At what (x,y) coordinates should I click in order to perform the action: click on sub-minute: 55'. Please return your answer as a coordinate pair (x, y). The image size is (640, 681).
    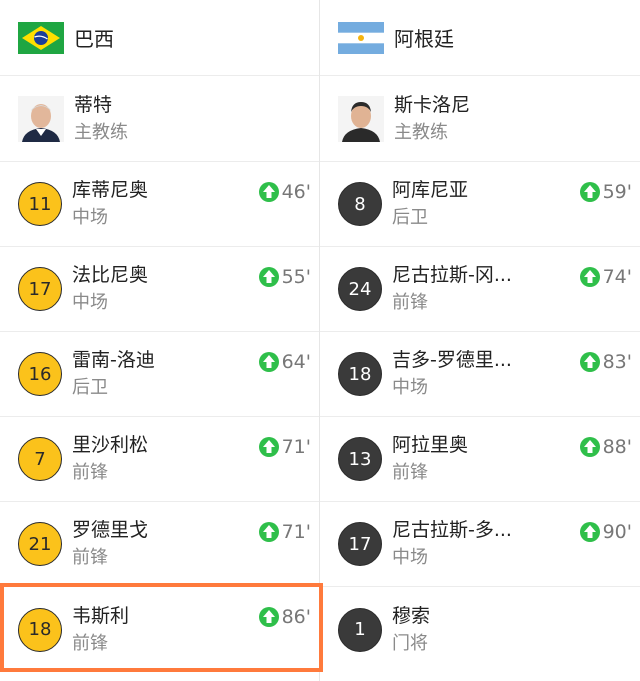
    Looking at the image, I should click on (296, 277).